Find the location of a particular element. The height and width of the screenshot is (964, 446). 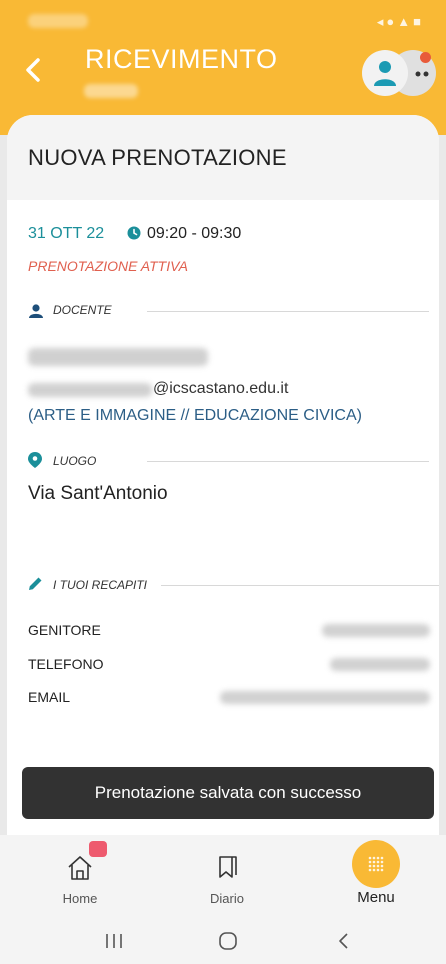

page-header-title: RICEVIMENTO is located at coordinates (181, 59).